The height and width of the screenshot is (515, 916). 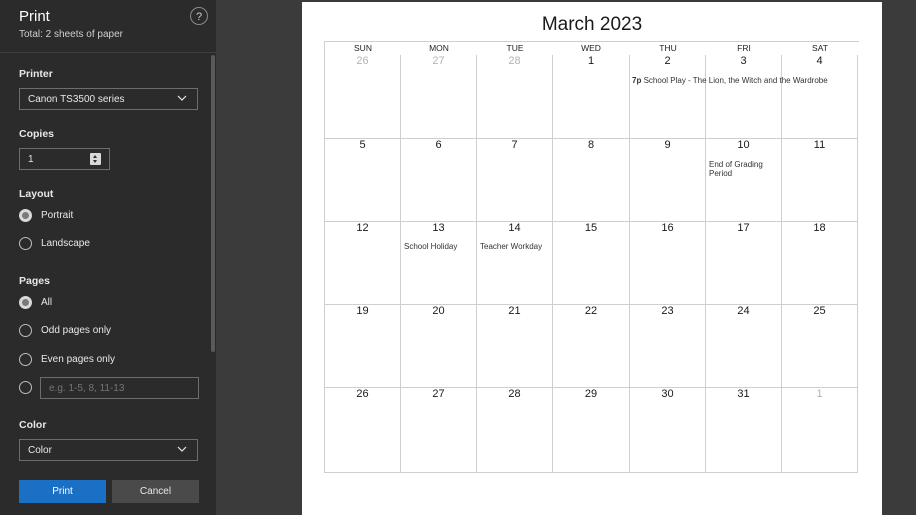 What do you see at coordinates (819, 145) in the screenshot?
I see `day-number: 11` at bounding box center [819, 145].